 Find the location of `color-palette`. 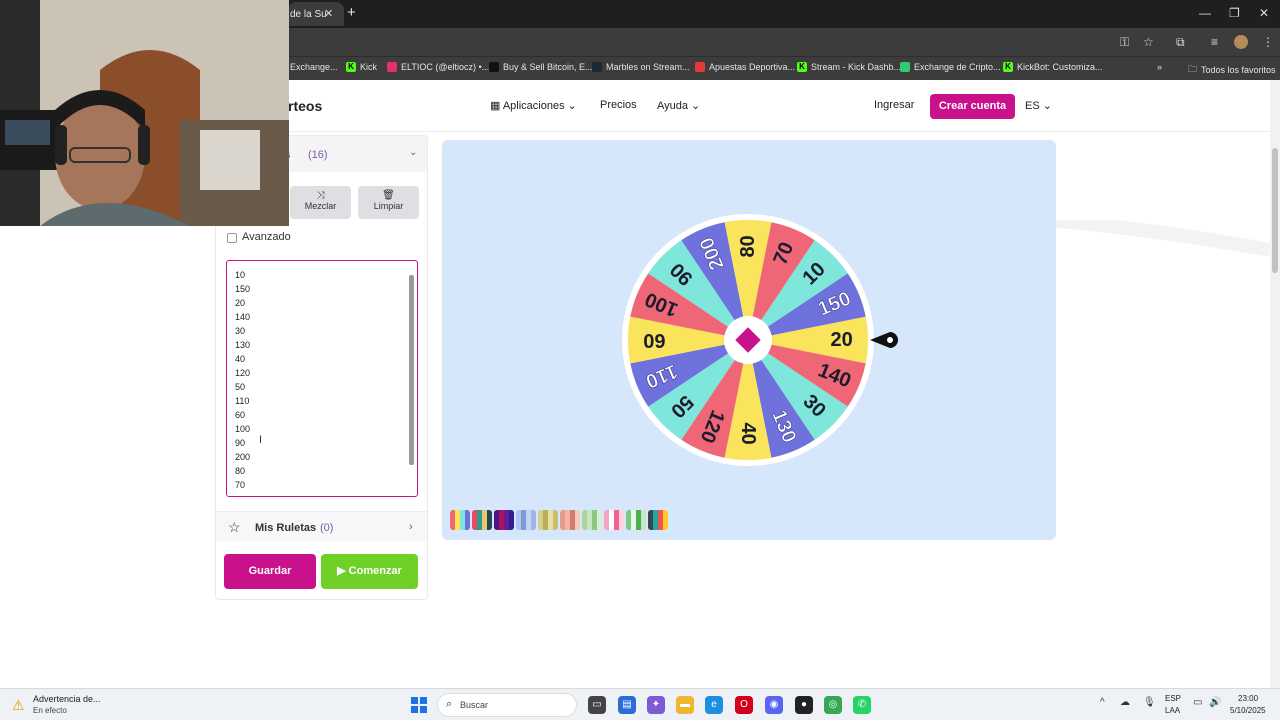

color-palette is located at coordinates (559, 521).